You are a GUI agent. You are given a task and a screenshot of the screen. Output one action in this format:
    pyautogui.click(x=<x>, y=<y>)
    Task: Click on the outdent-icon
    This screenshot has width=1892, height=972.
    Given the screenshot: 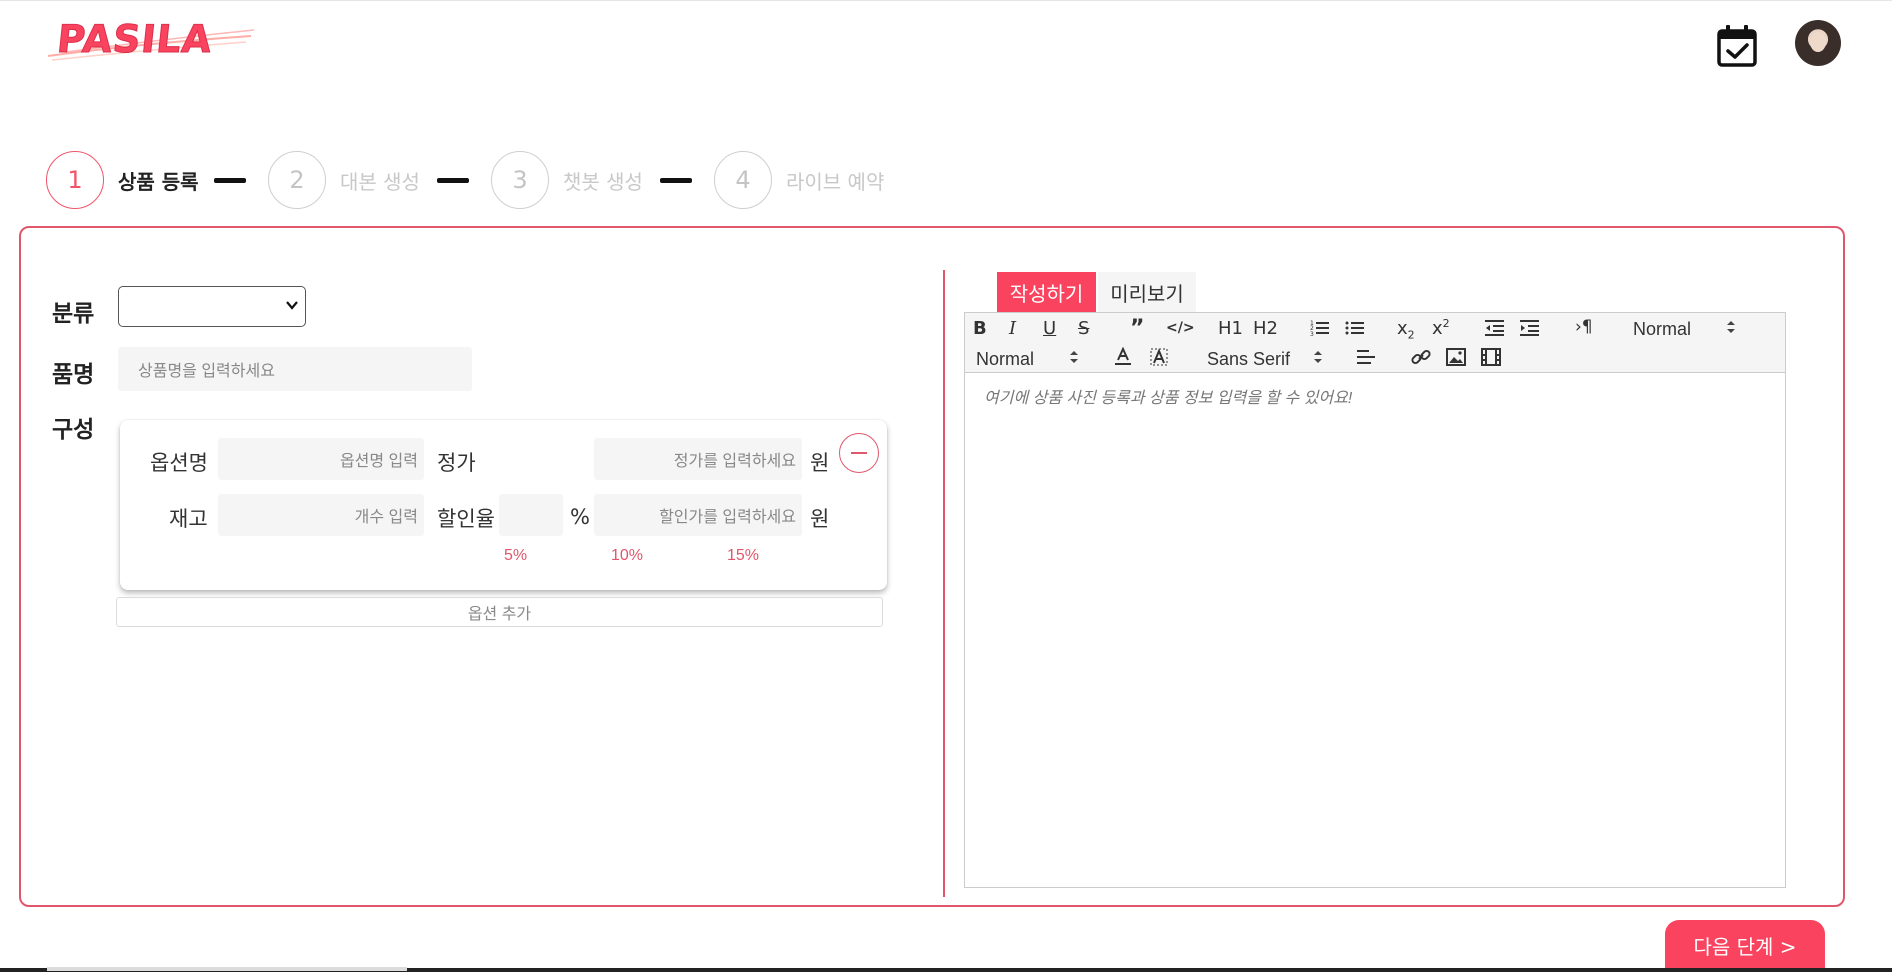 What is the action you would take?
    pyautogui.click(x=1495, y=328)
    